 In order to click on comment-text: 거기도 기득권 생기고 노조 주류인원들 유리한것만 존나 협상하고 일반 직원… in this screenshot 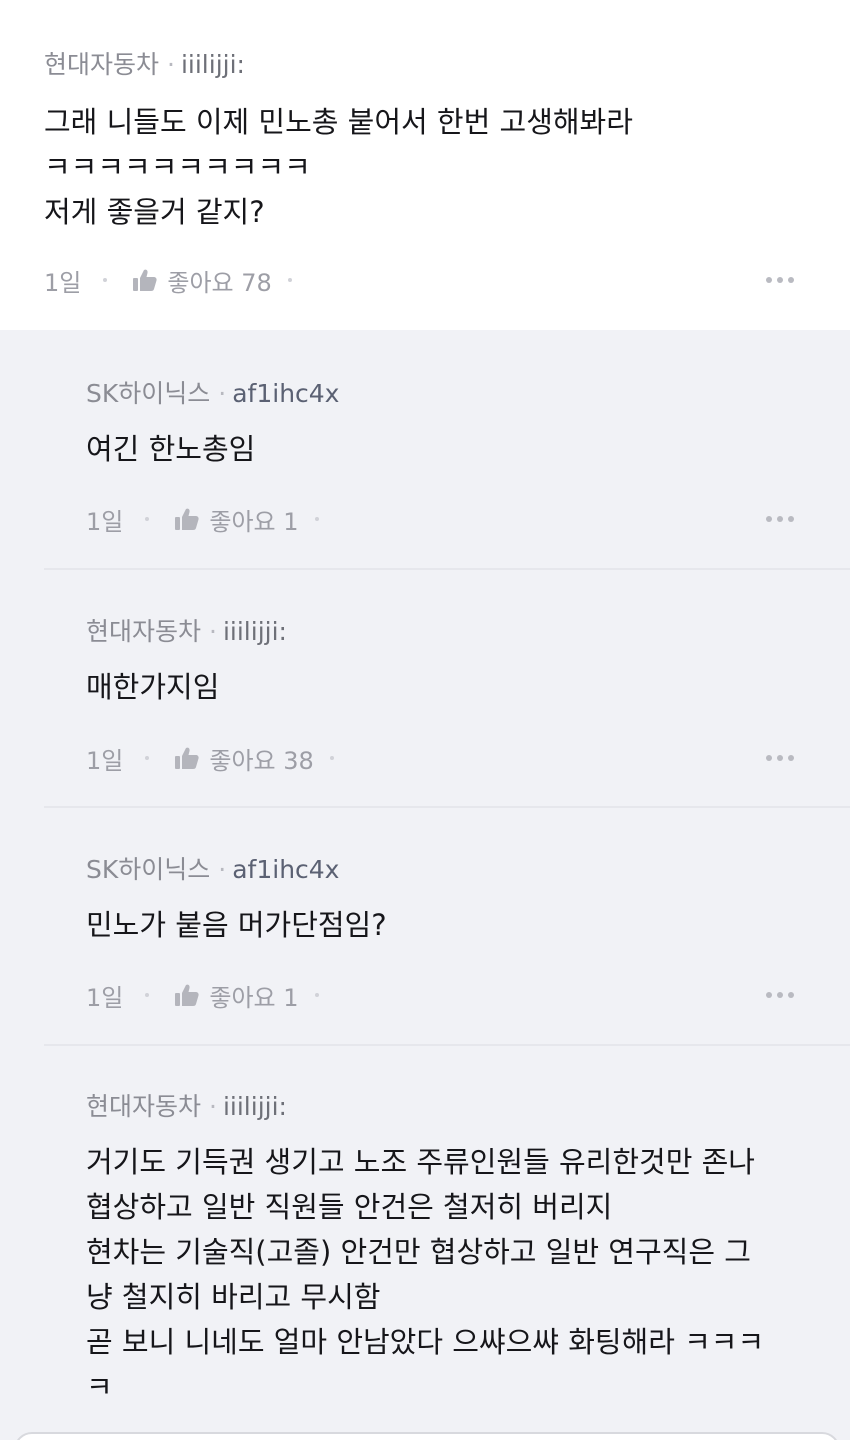, I will do `click(425, 1274)`.